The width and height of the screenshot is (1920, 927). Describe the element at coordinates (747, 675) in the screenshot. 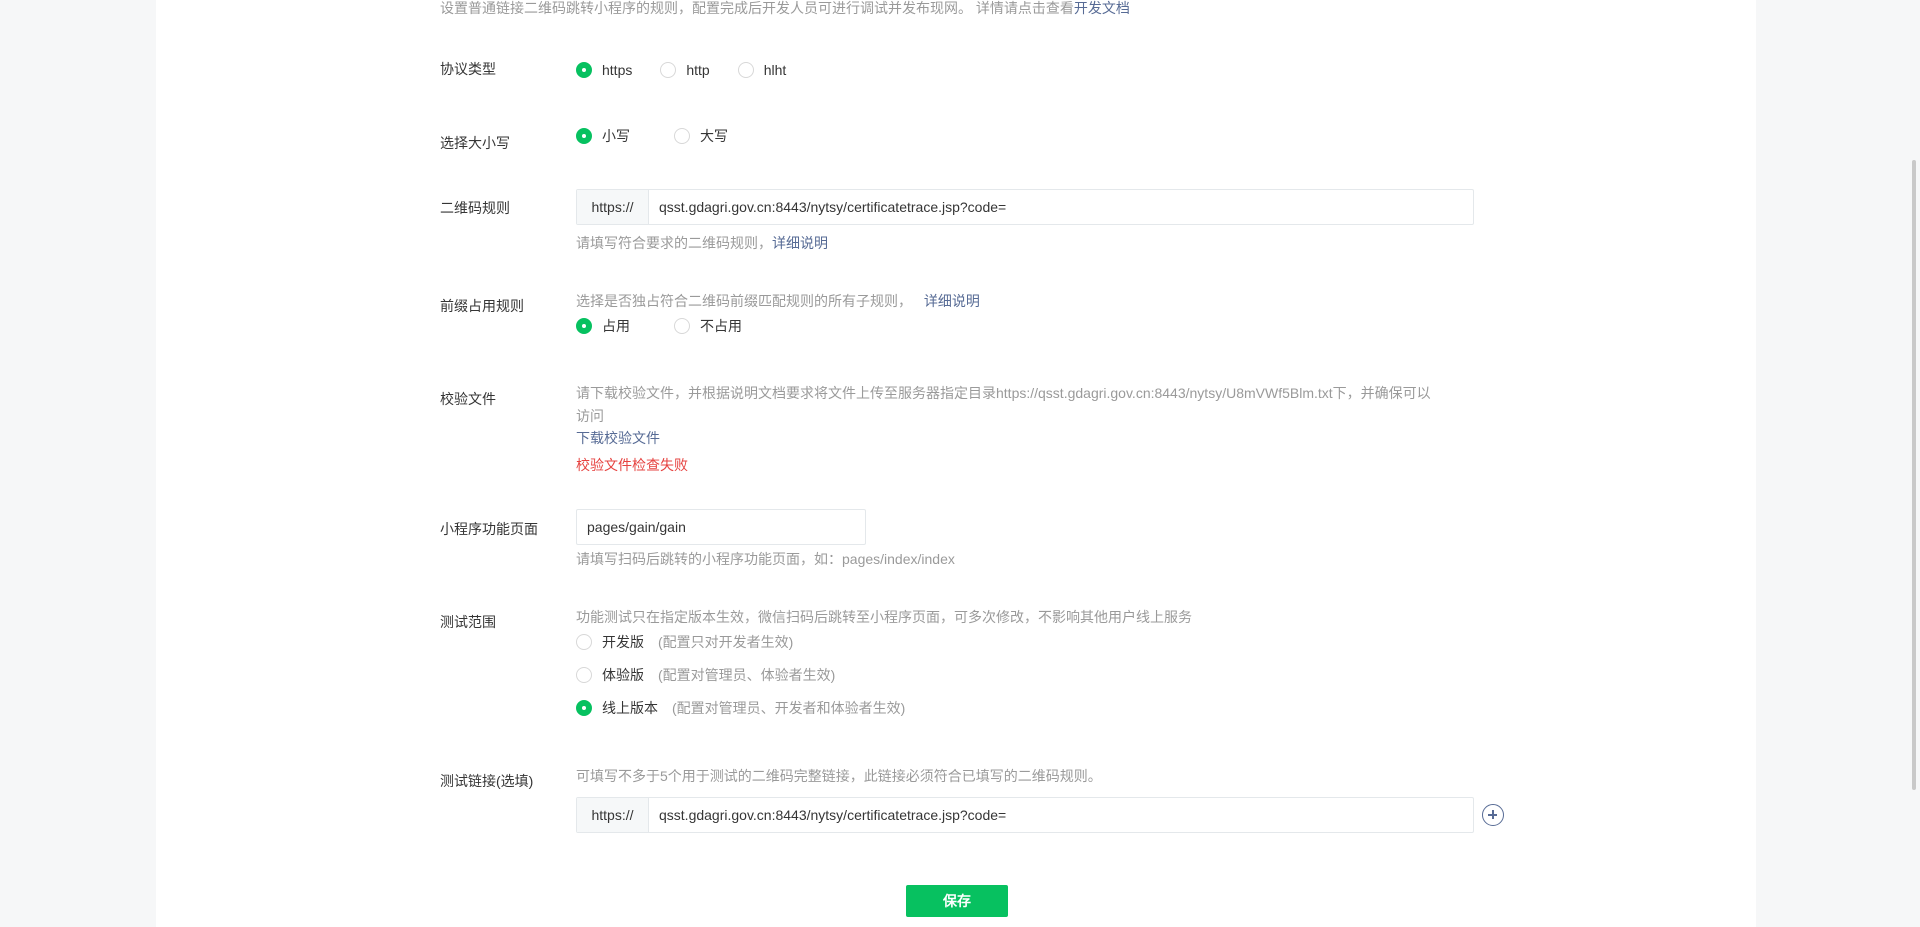

I see `radio-note: (配置对管理员、体验者生效)` at that location.